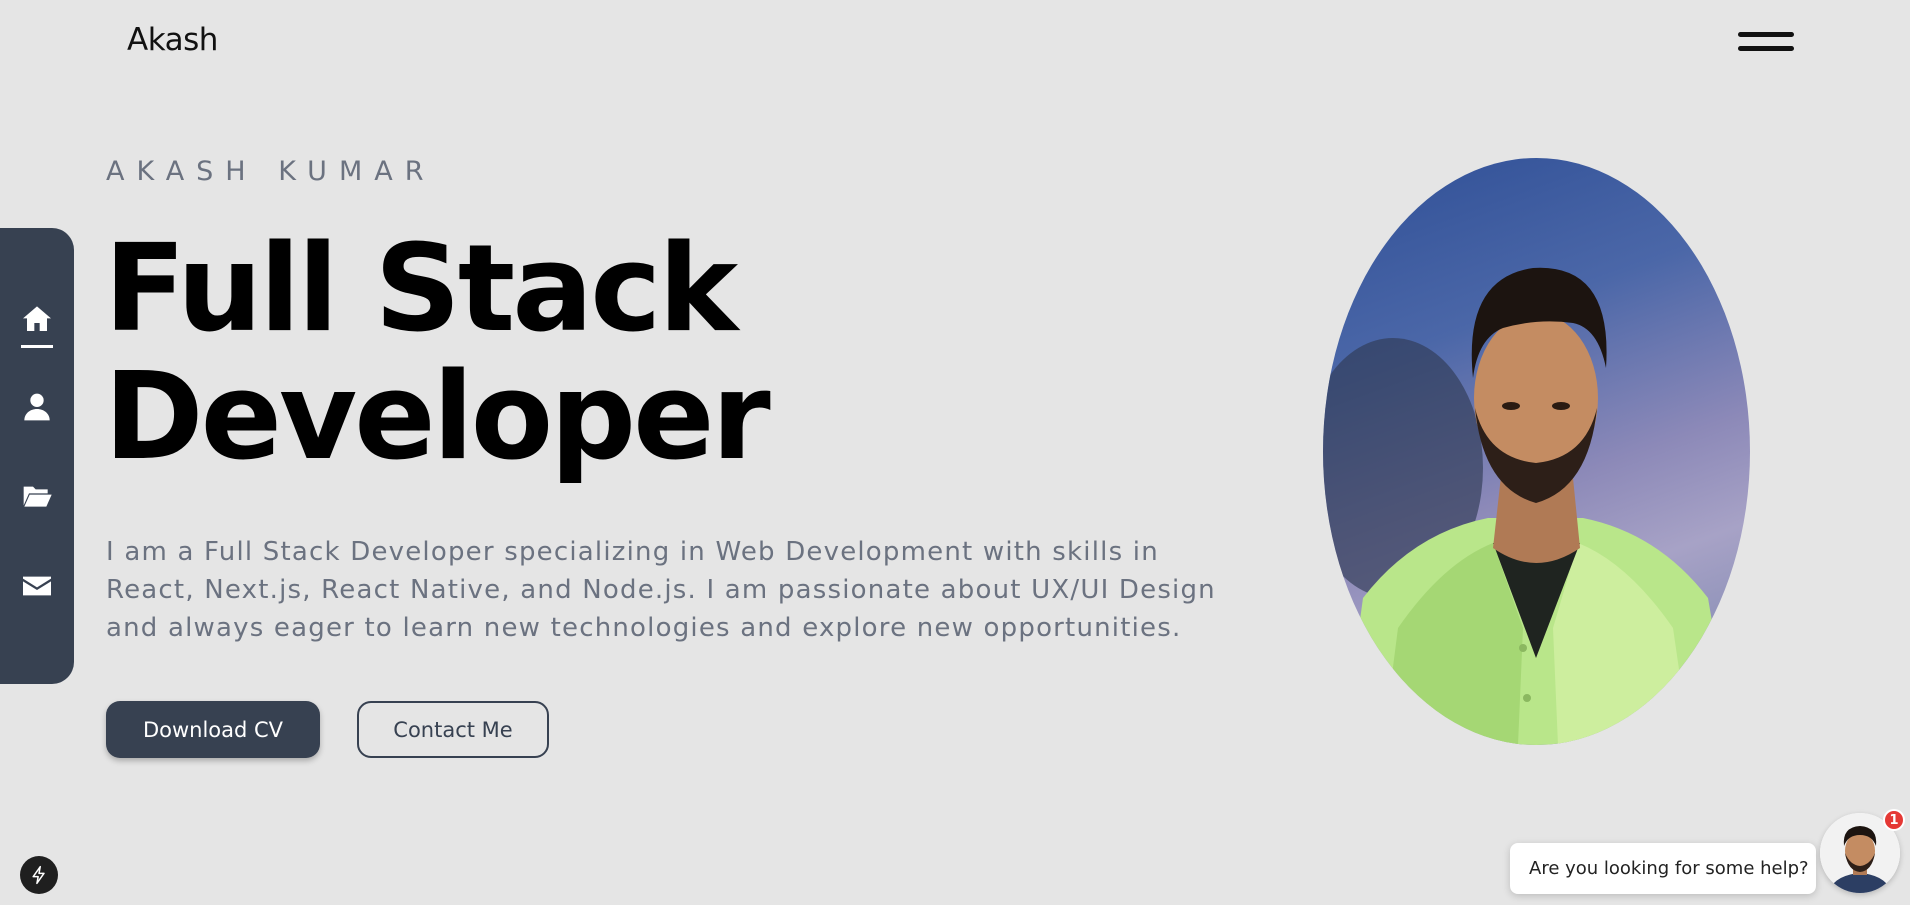 This screenshot has height=905, width=1910. I want to click on nav-projects, so click(37, 503).